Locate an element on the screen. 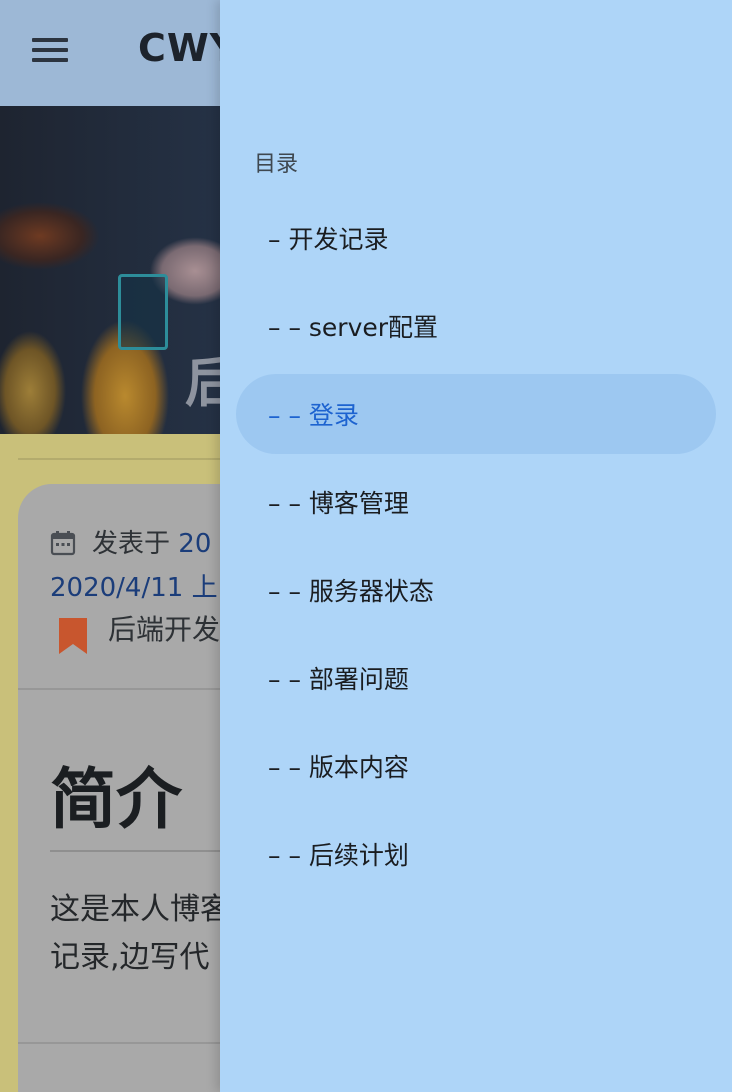 This screenshot has height=1092, width=732. published-date-line2: 2020/4/11 上 is located at coordinates (134, 588).